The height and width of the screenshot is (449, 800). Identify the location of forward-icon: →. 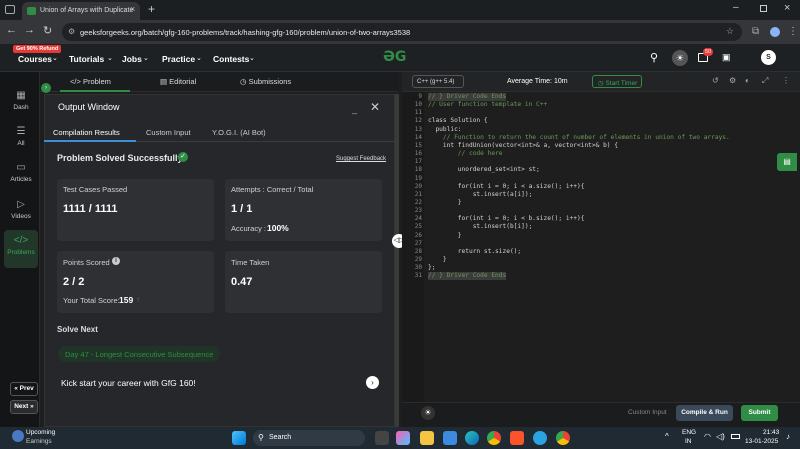
(29, 30).